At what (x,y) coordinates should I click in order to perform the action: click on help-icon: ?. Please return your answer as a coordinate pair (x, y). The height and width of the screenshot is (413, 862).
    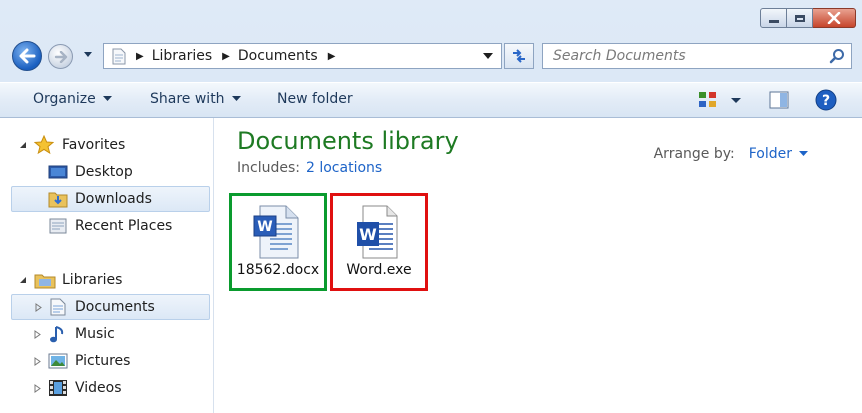
    Looking at the image, I should click on (826, 100).